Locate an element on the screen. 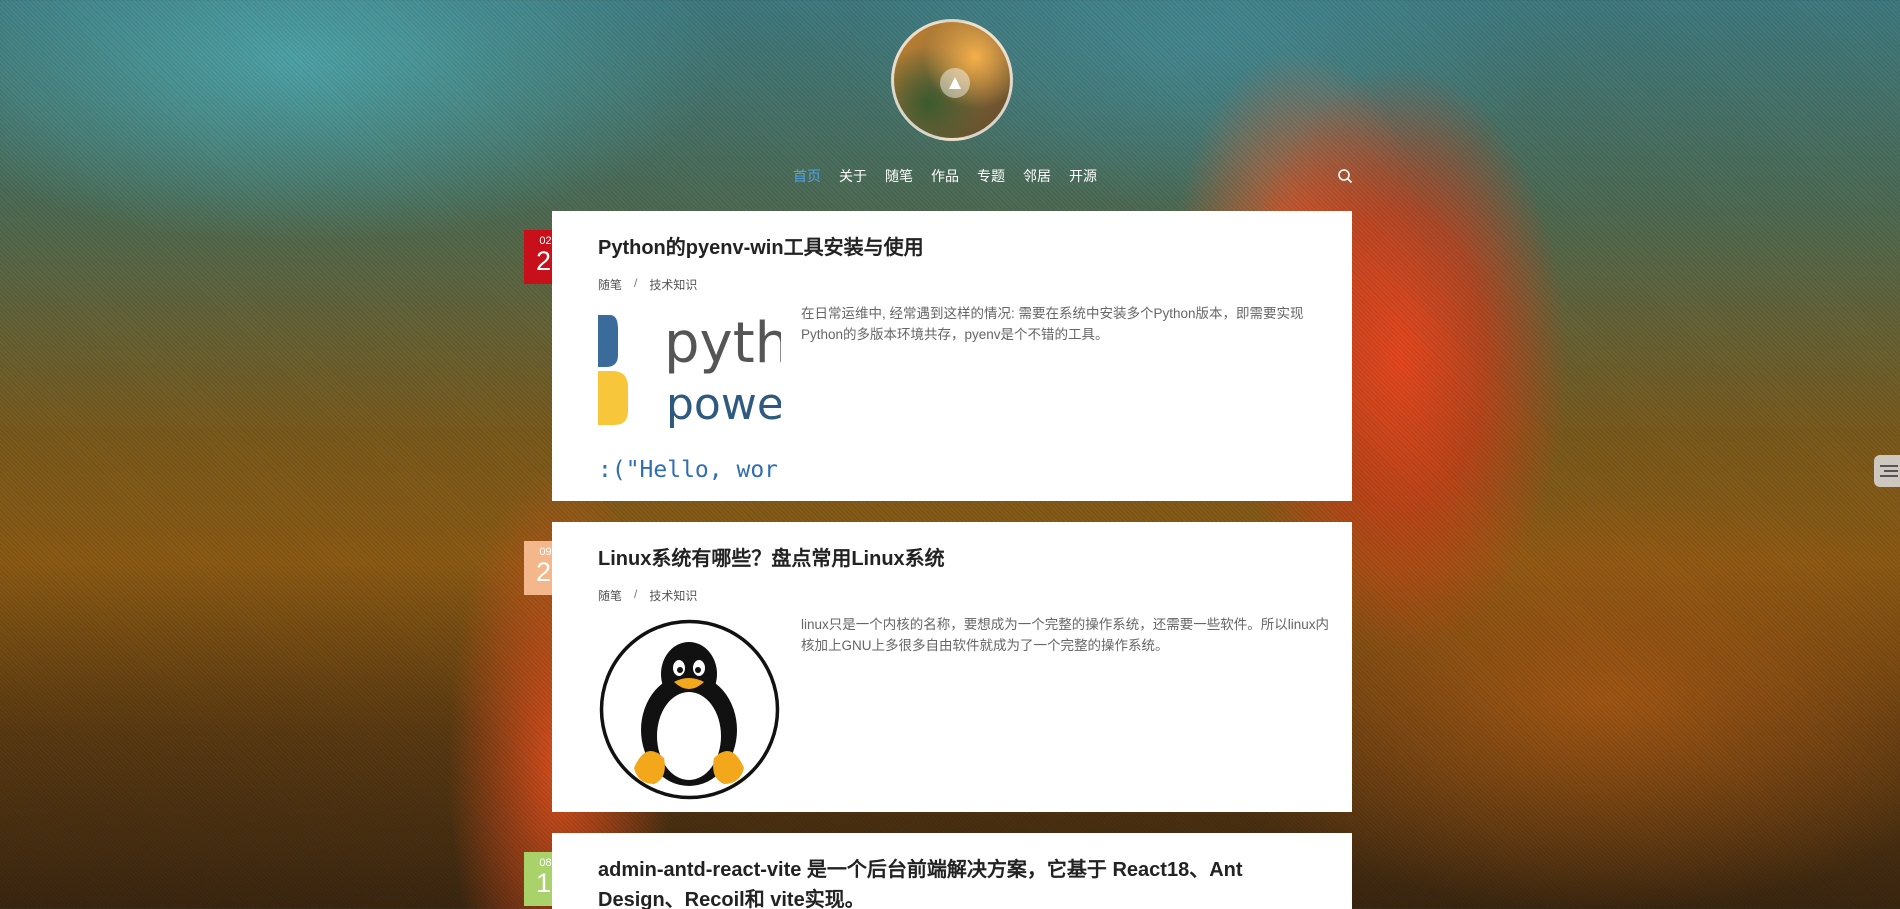 The height and width of the screenshot is (909, 1900). main-nav: 首页 关于 随笔 作品 专题 邻居 开源 is located at coordinates (945, 176).